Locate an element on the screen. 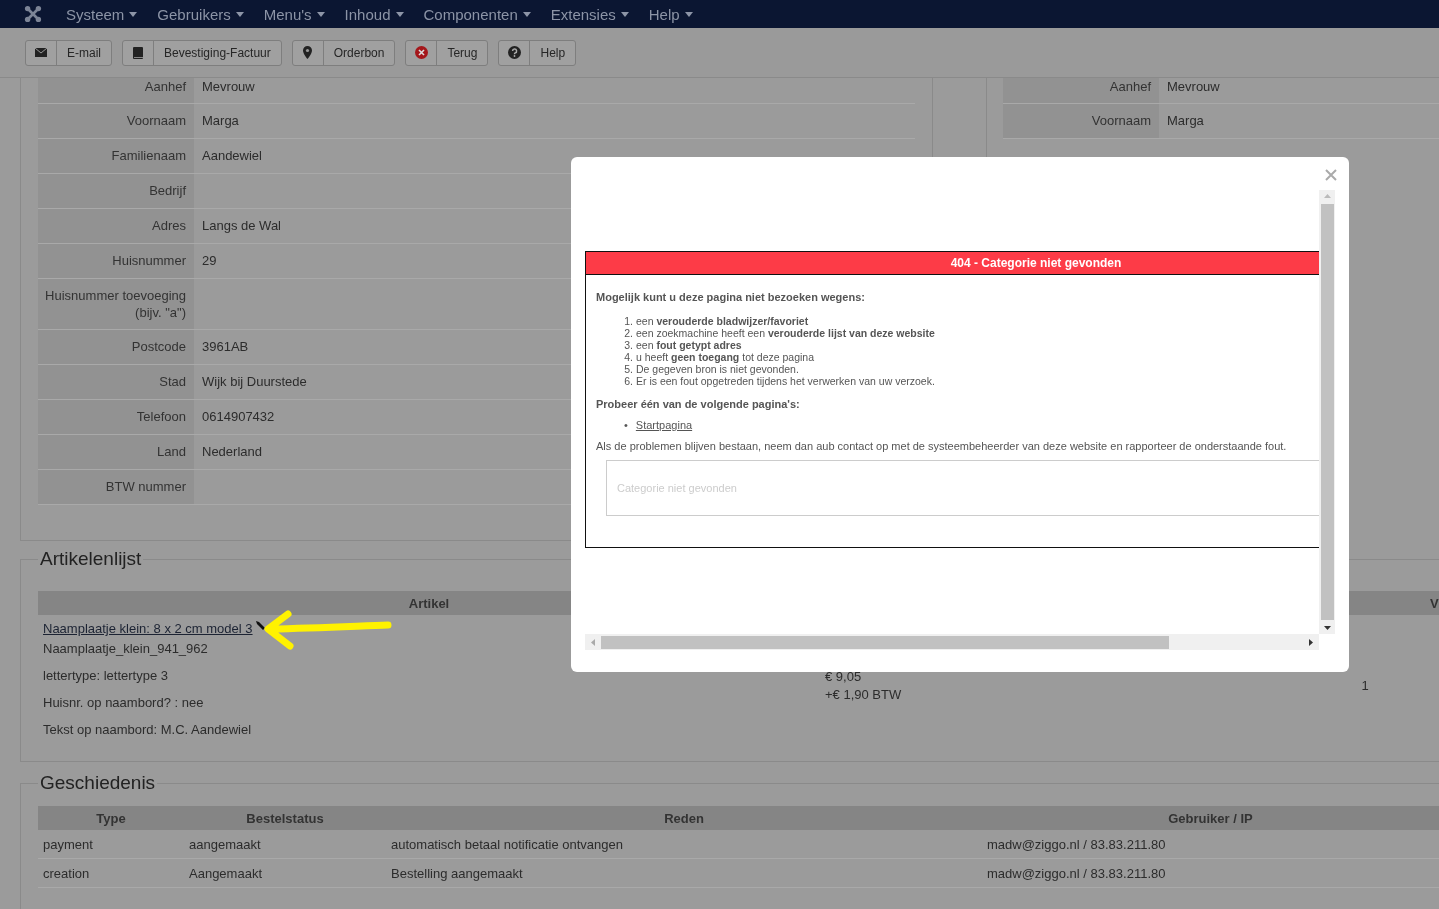 This screenshot has width=1439, height=909. field-label: Adres is located at coordinates (116, 226).